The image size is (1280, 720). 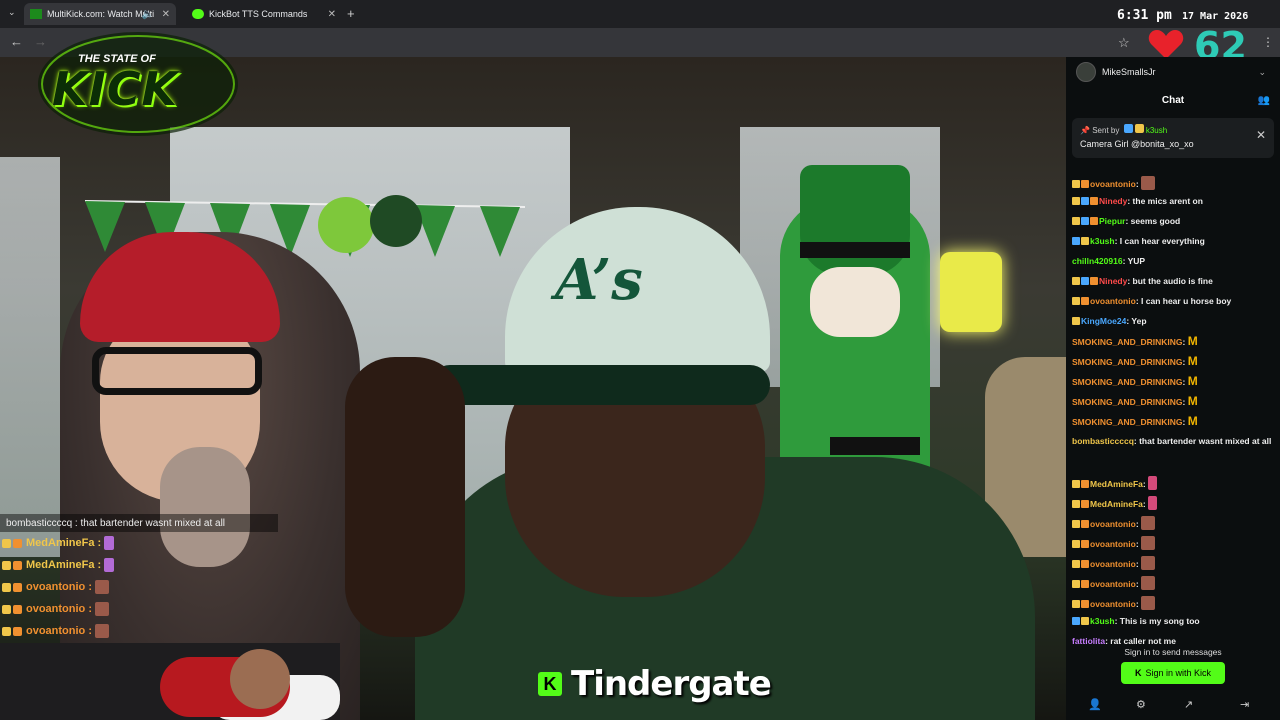 I want to click on chat-title-bar: Chat 👥, so click(x=1173, y=100).